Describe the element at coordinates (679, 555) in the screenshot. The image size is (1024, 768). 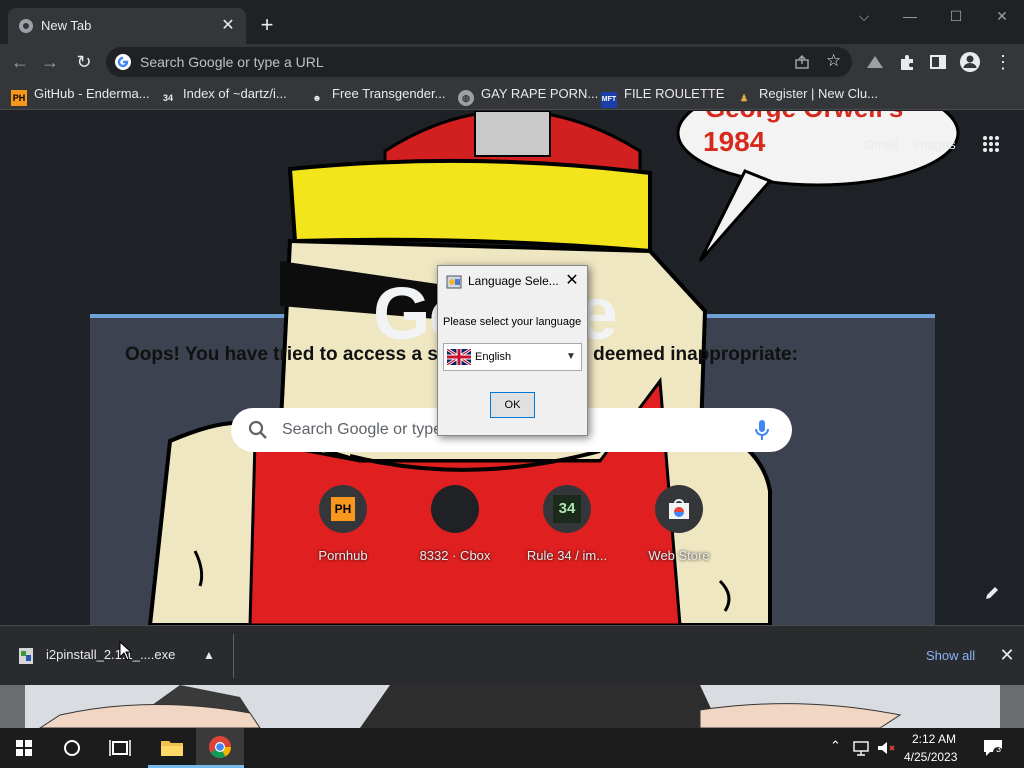
I see `shortcut-label: Web Store` at that location.